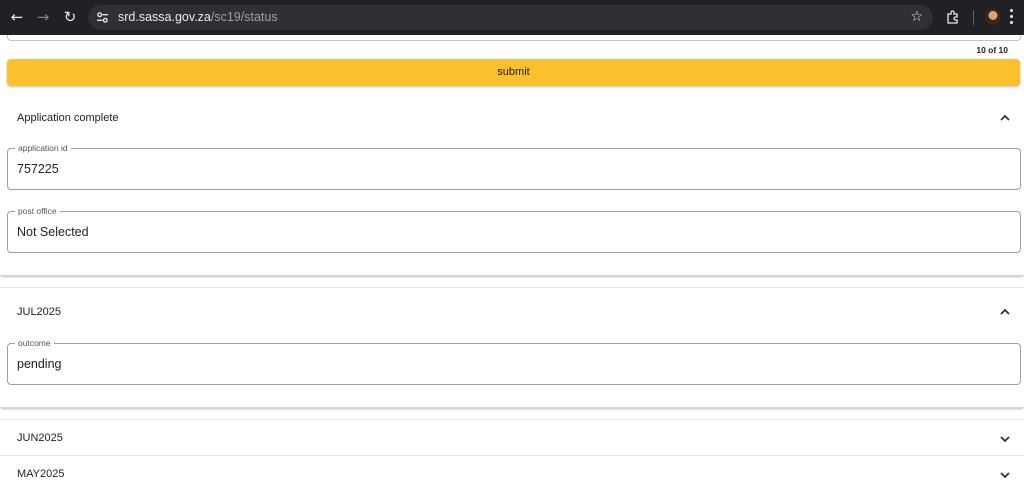  Describe the element at coordinates (1012, 17) in the screenshot. I see `menu-icon` at that location.